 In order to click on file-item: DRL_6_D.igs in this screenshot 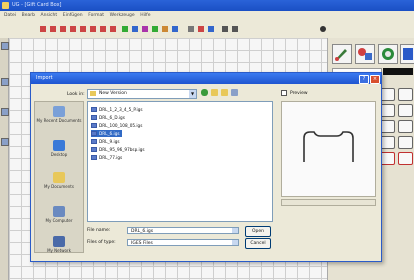, I will do `click(109, 117)`.